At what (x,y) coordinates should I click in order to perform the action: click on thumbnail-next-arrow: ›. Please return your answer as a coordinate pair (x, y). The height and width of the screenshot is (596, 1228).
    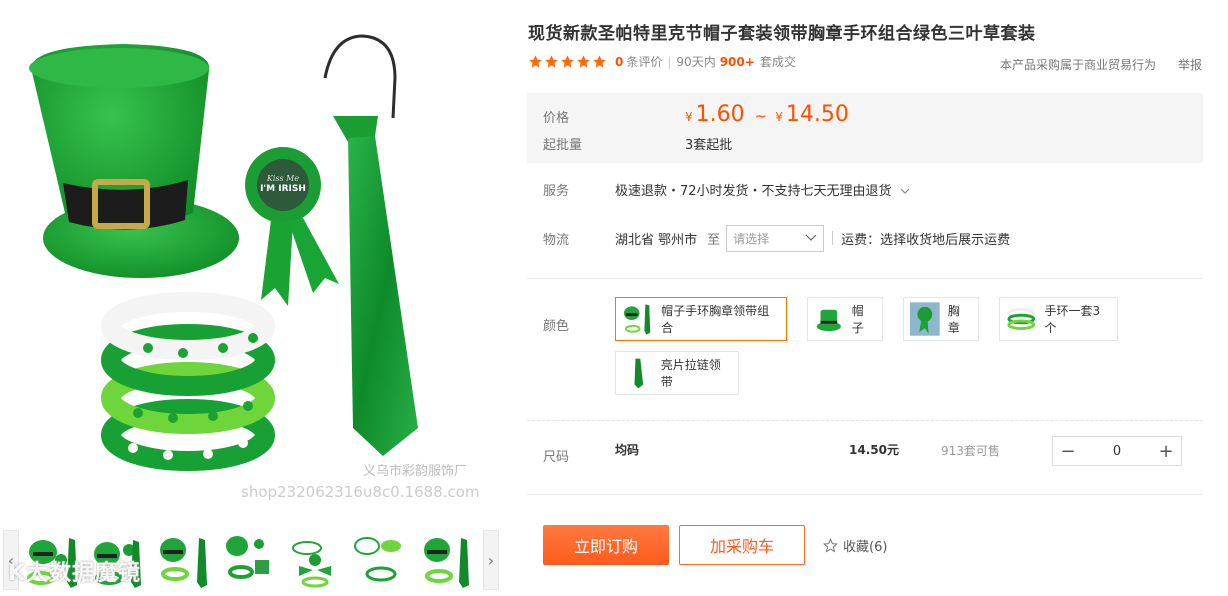
    Looking at the image, I should click on (491, 560).